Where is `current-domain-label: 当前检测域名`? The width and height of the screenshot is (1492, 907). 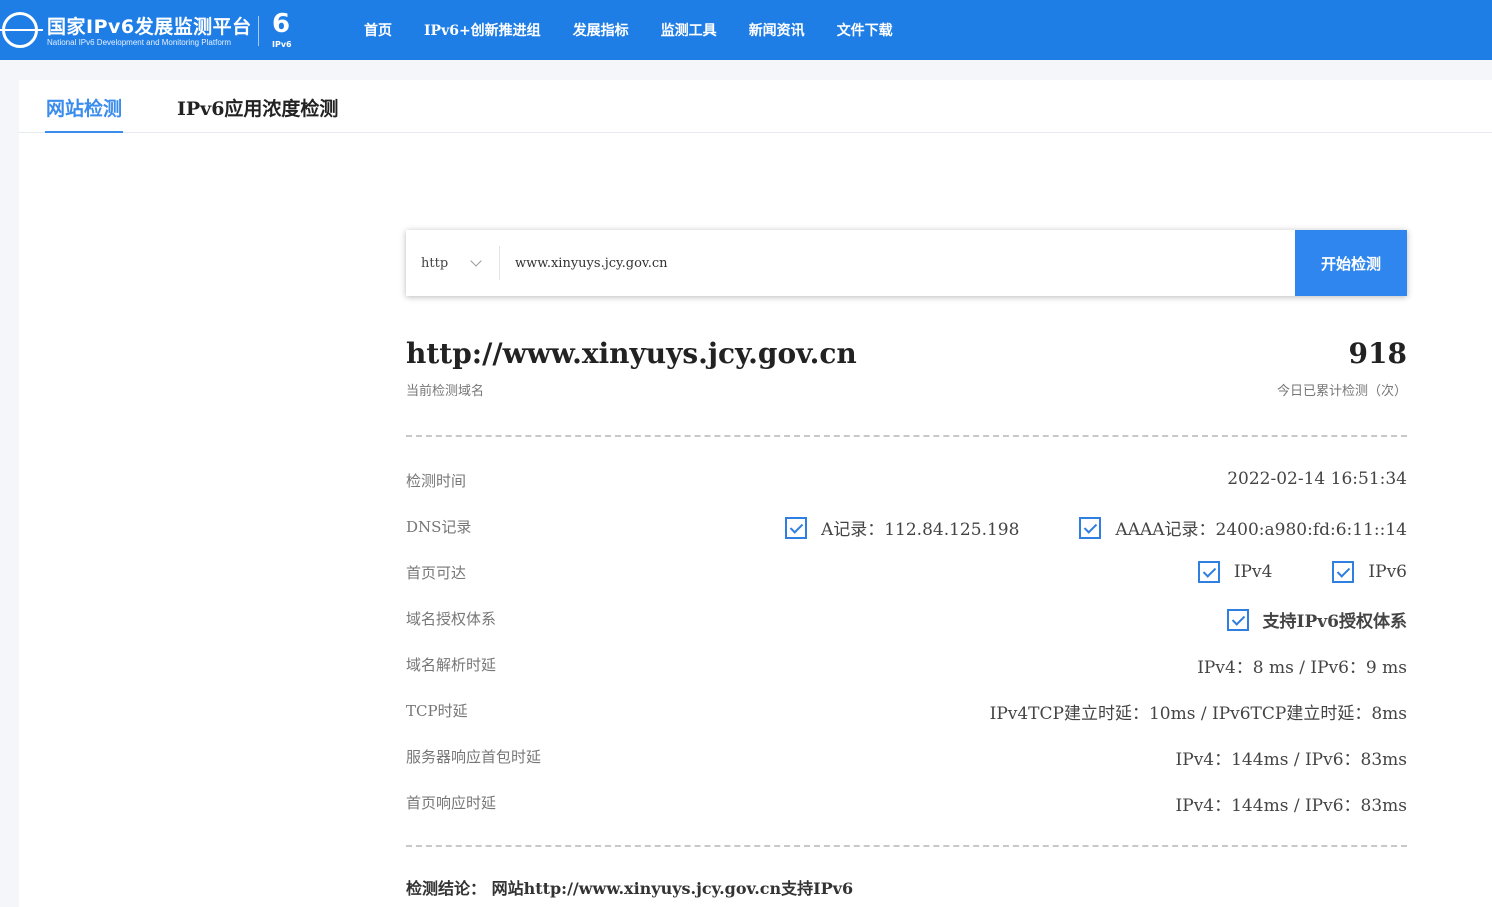 current-domain-label: 当前检测域名 is located at coordinates (445, 391).